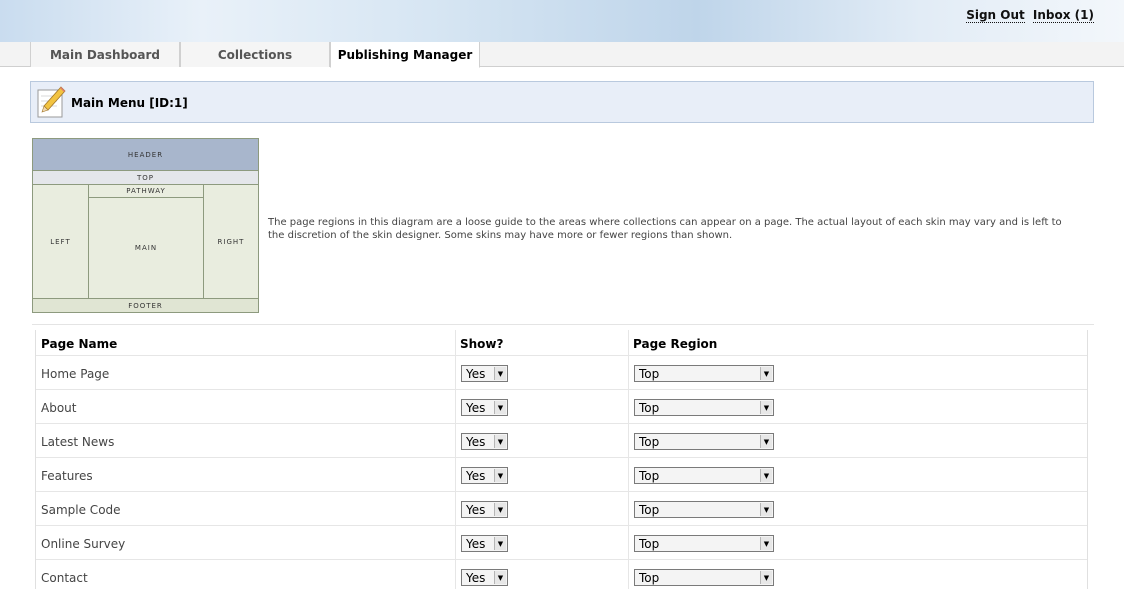 The width and height of the screenshot is (1124, 589). I want to click on pencil-icon, so click(51, 102).